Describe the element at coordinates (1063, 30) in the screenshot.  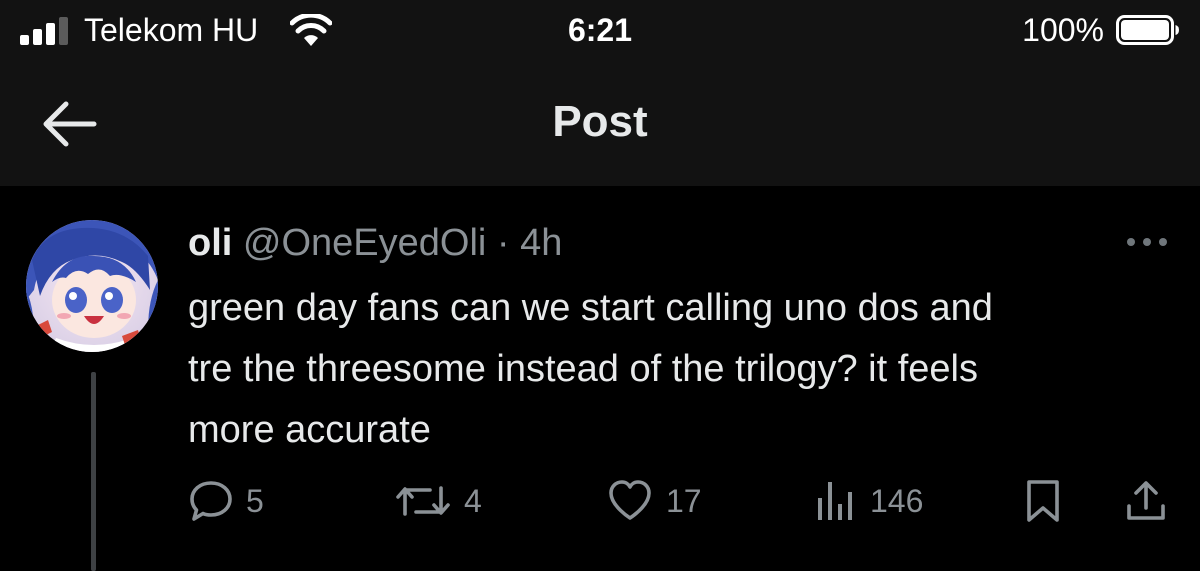
I see `battery-percent: 100%` at that location.